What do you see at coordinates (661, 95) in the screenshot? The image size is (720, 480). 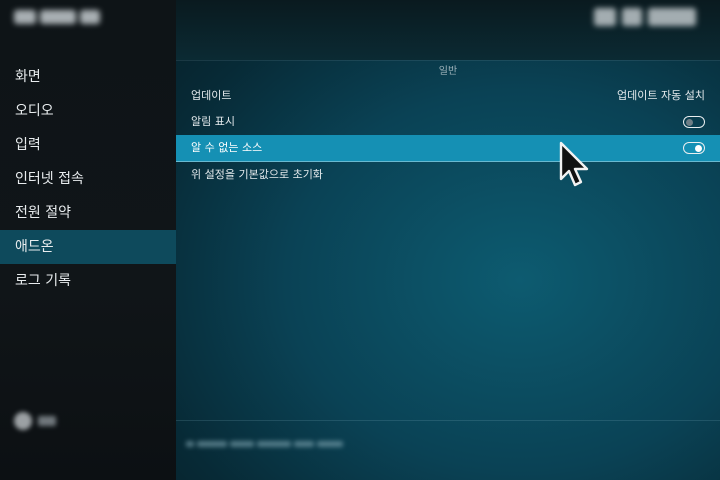 I see `setting-updates-value: 업데이트 자동 설치` at bounding box center [661, 95].